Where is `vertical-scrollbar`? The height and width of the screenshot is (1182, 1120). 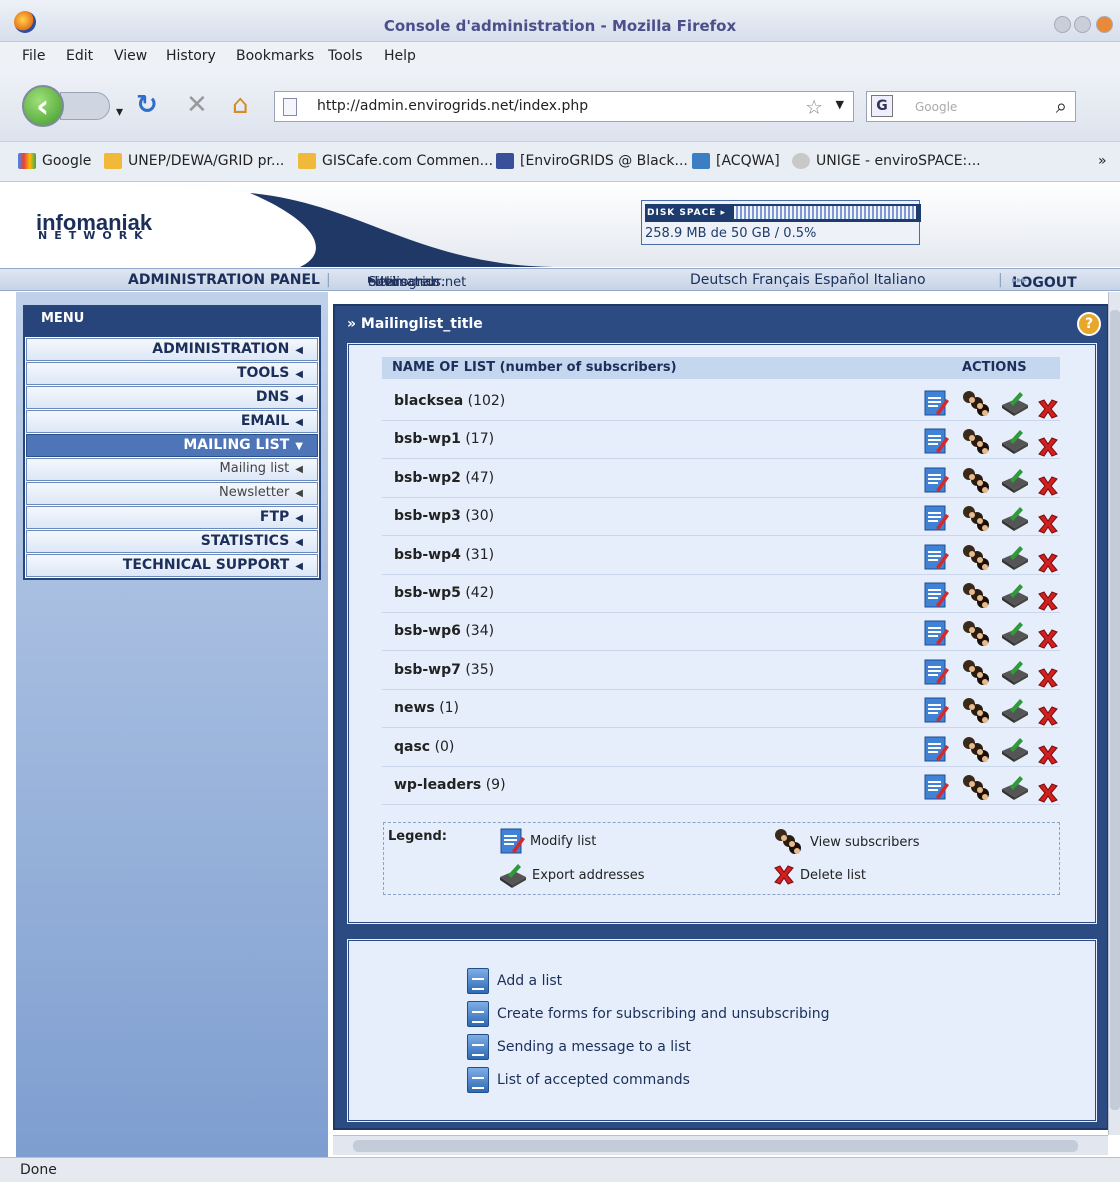
vertical-scrollbar is located at coordinates (1114, 713).